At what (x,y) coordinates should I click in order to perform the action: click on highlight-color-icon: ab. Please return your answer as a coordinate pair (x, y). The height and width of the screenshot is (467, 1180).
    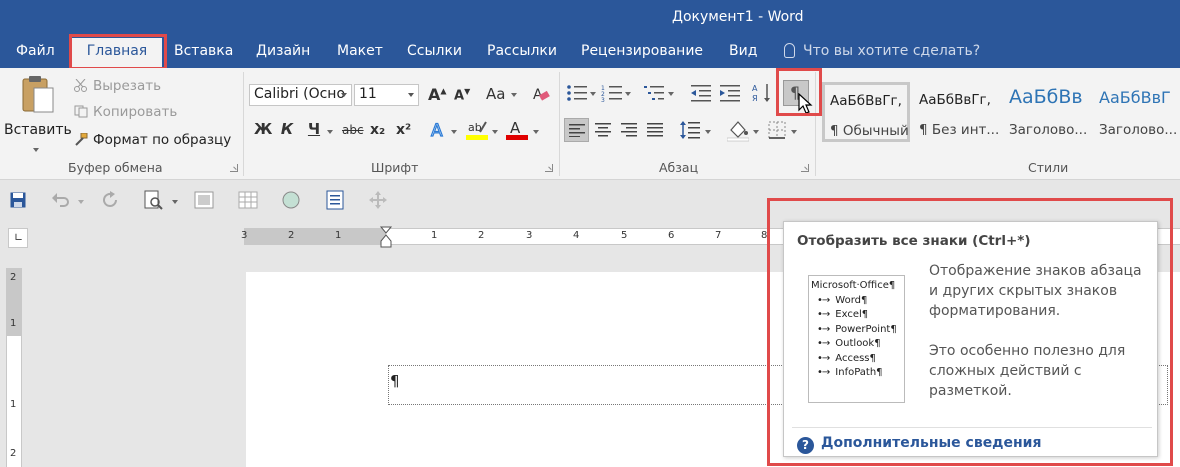
    Looking at the image, I should click on (477, 130).